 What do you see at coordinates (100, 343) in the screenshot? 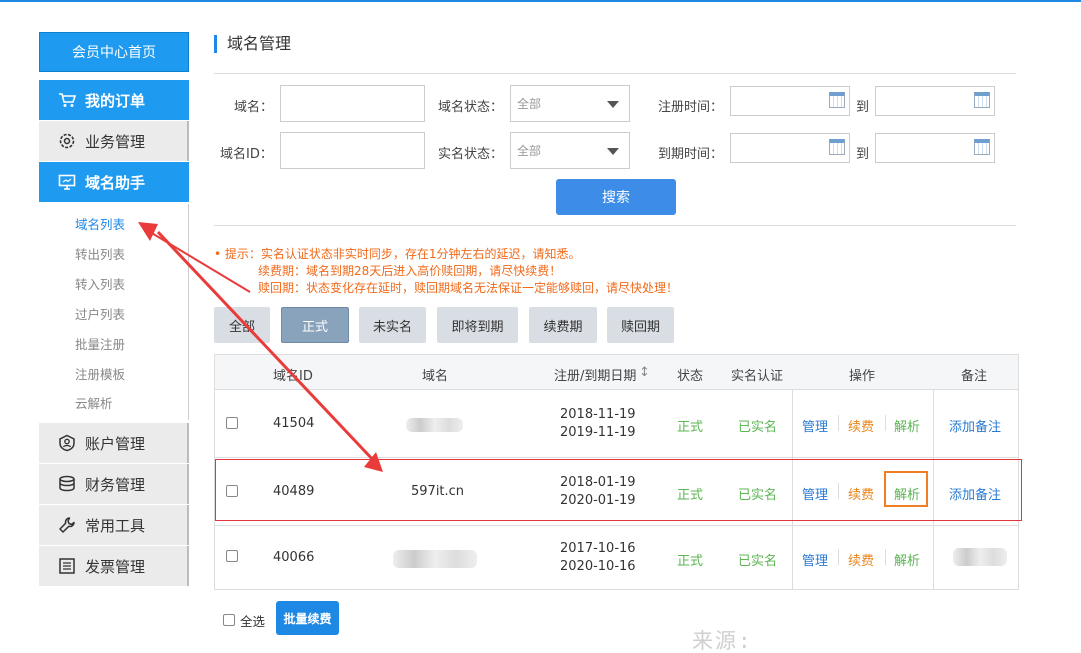
I see `submenu-bulk-register: 批量注册` at bounding box center [100, 343].